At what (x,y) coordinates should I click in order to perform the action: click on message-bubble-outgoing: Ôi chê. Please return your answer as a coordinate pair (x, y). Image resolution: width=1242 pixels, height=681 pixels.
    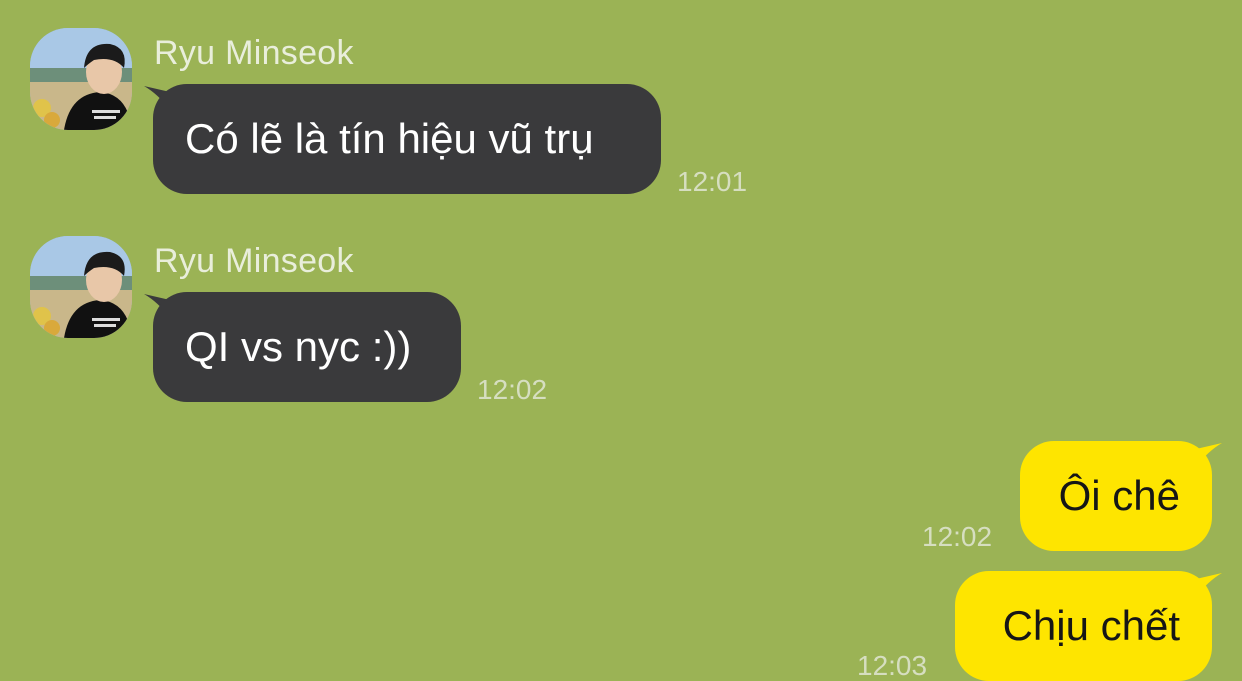
    Looking at the image, I should click on (1116, 496).